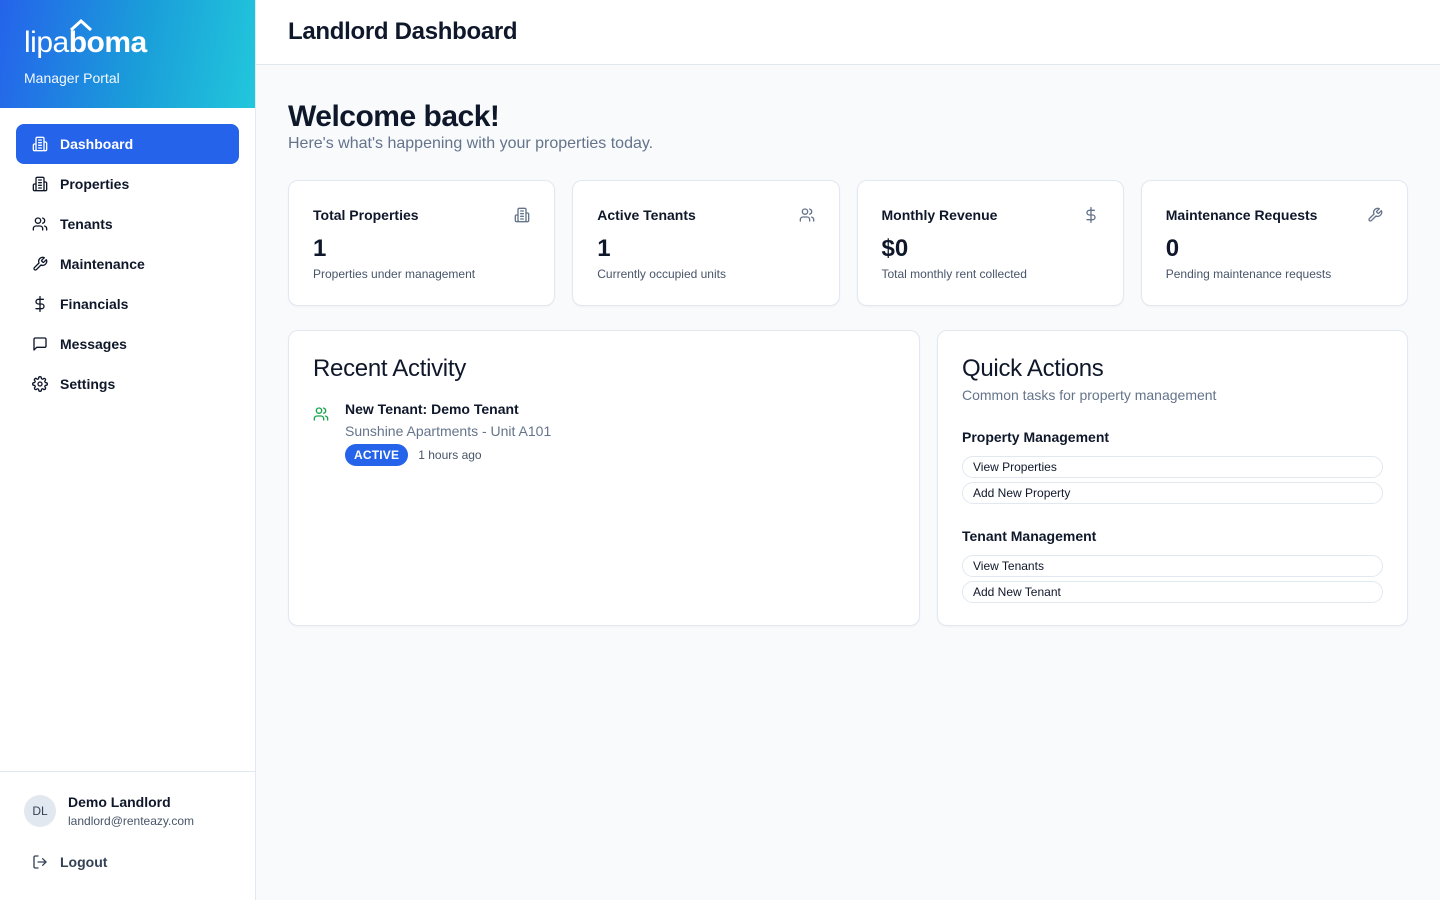 The width and height of the screenshot is (1440, 900). I want to click on recent-activity-title: Recent Activity, so click(389, 368).